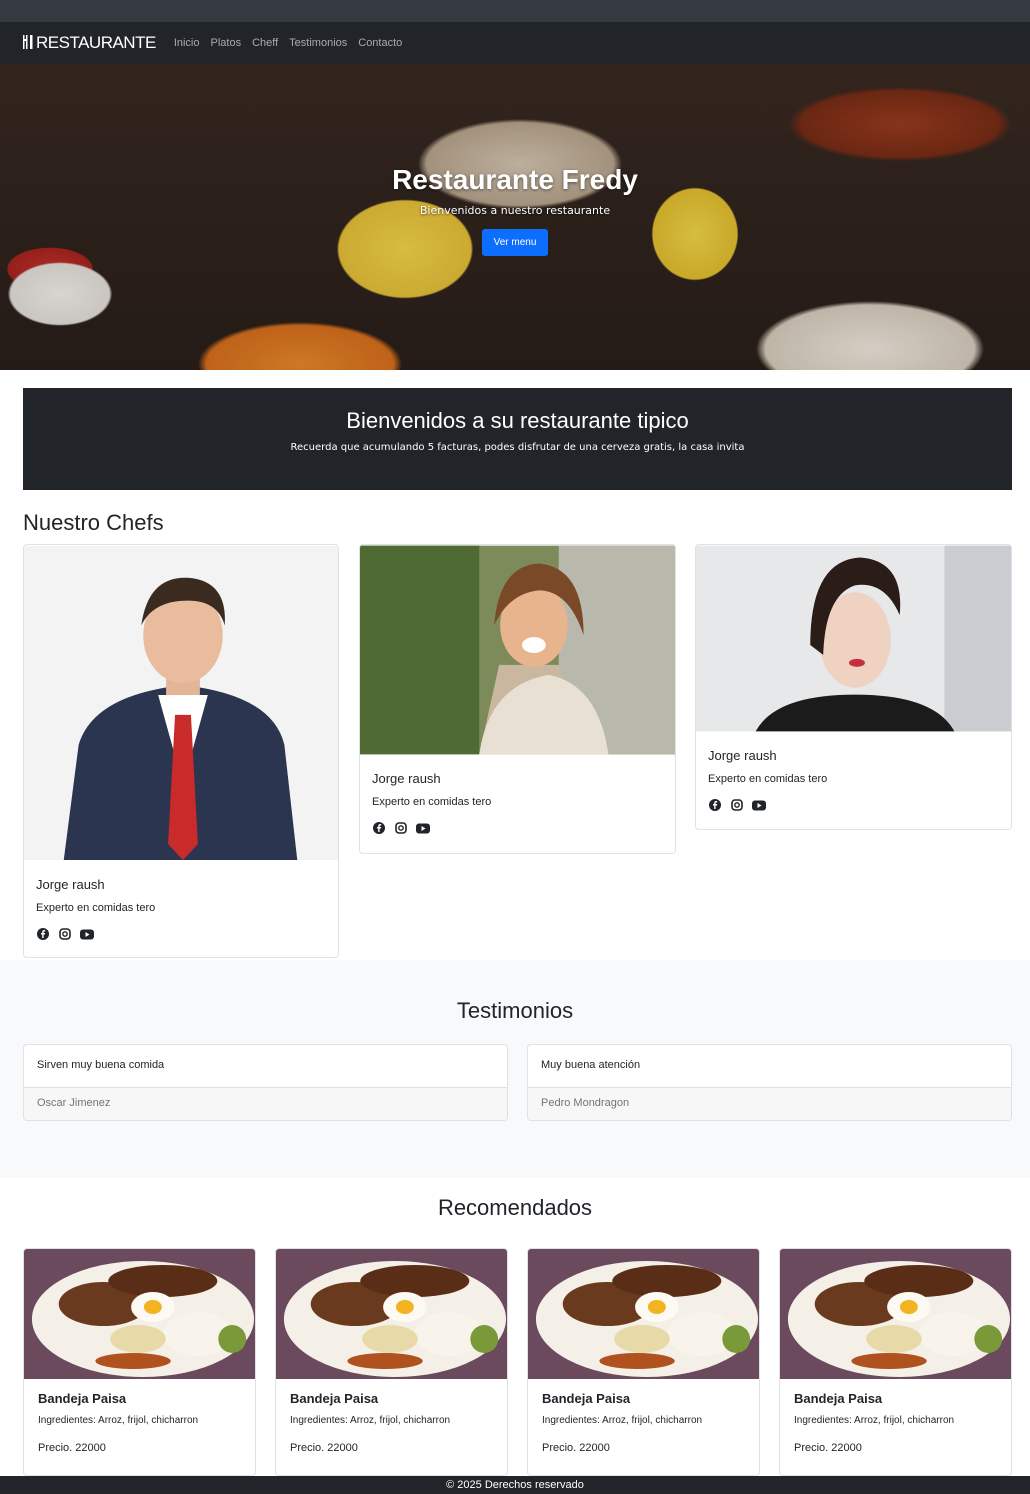  What do you see at coordinates (515, 1207) in the screenshot?
I see `recommended-title: Recomendados` at bounding box center [515, 1207].